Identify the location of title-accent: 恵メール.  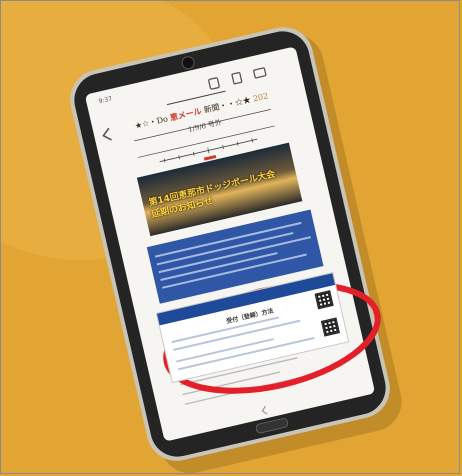
(185, 114).